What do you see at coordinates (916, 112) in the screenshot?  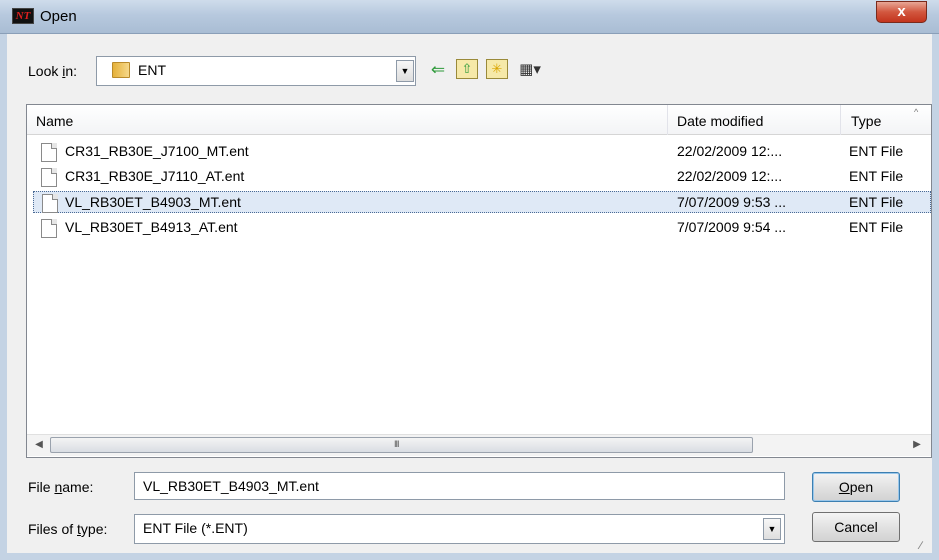 I see `sort-chevron-icon: ^` at bounding box center [916, 112].